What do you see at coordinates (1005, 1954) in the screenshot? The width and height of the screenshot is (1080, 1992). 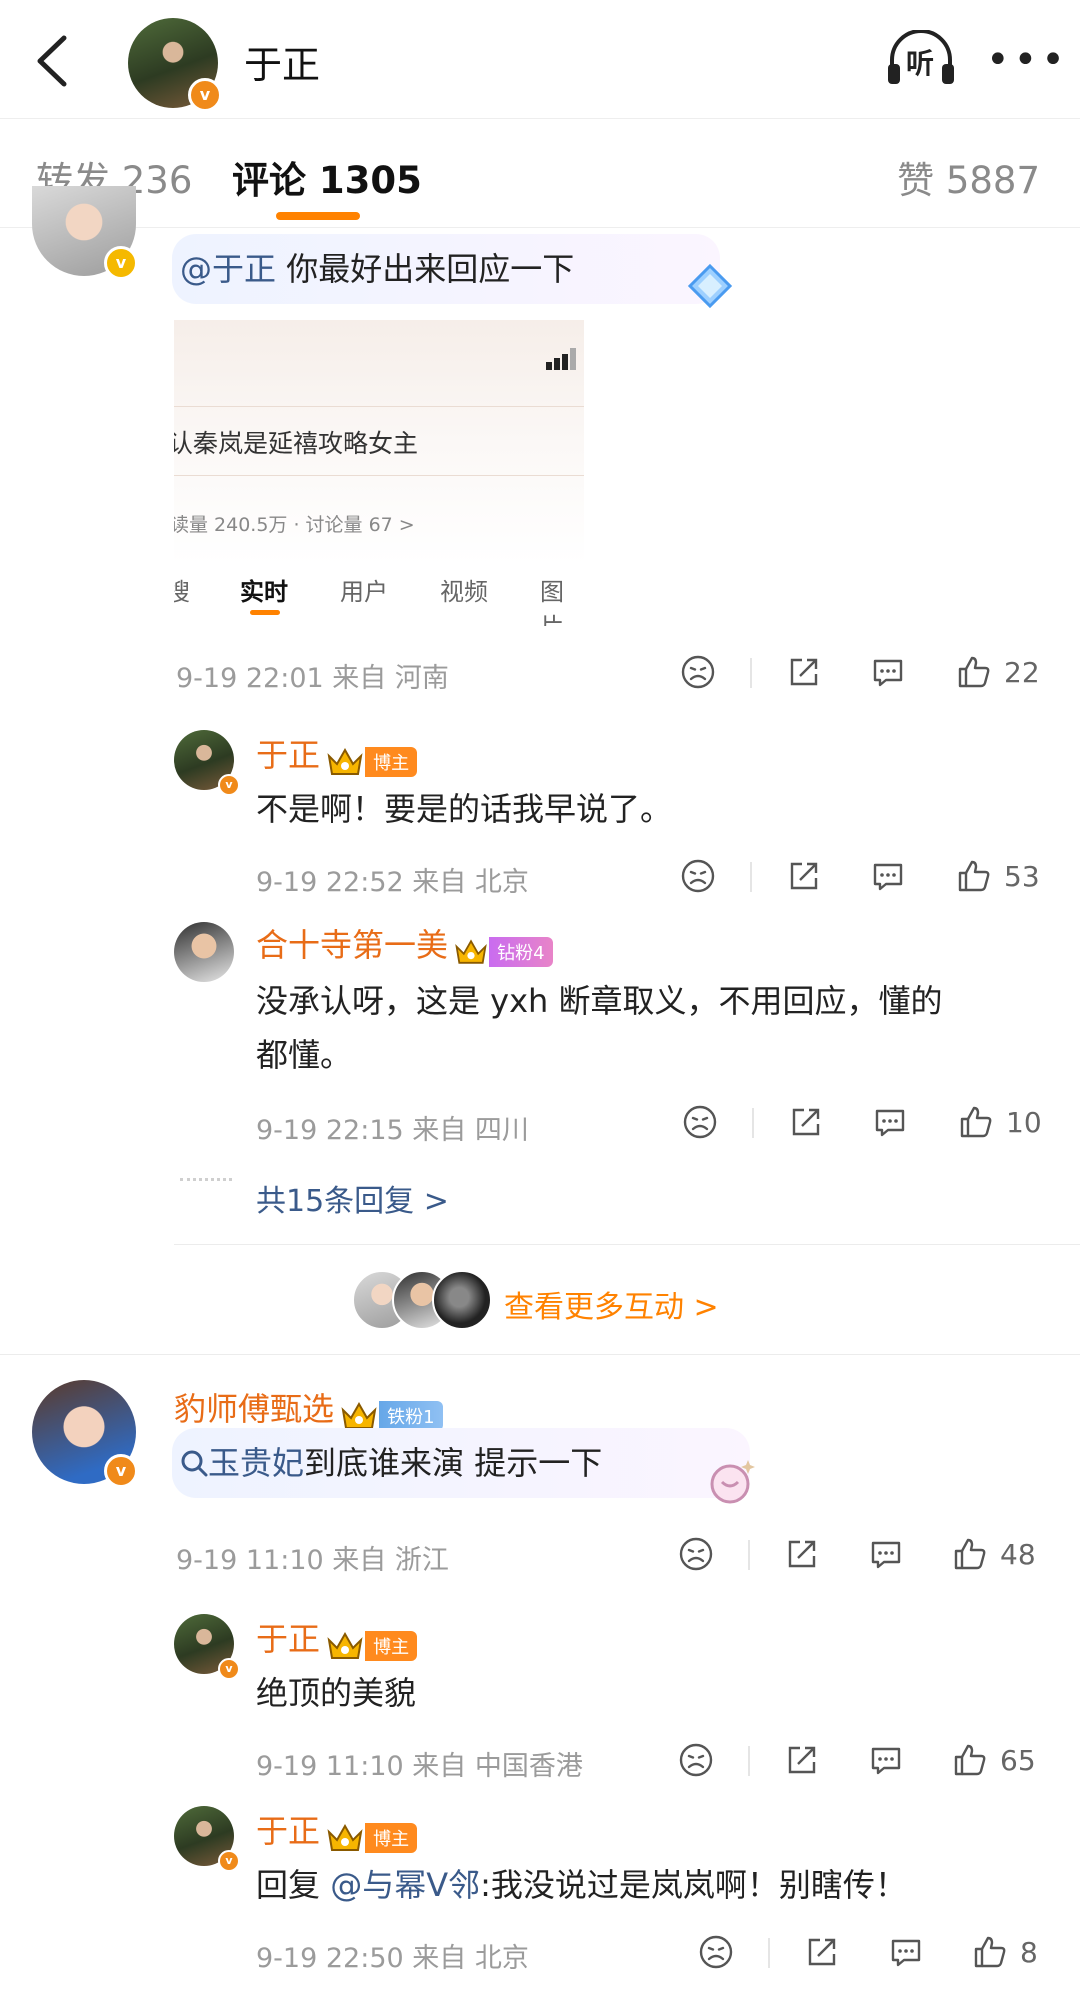 I see `like-button: 8` at bounding box center [1005, 1954].